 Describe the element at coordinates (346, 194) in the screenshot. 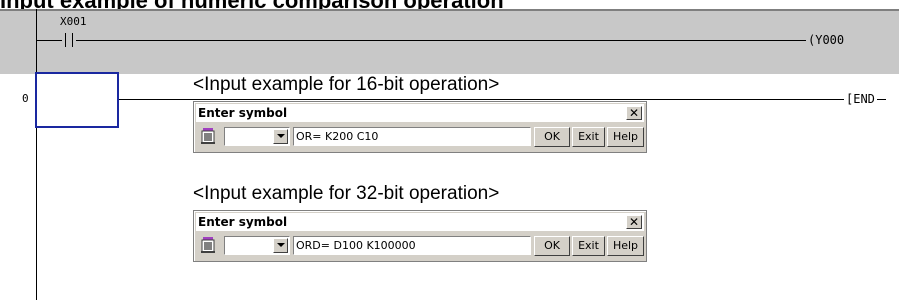

I see `caption-32bit: <Input example for 32-bit operation>` at that location.